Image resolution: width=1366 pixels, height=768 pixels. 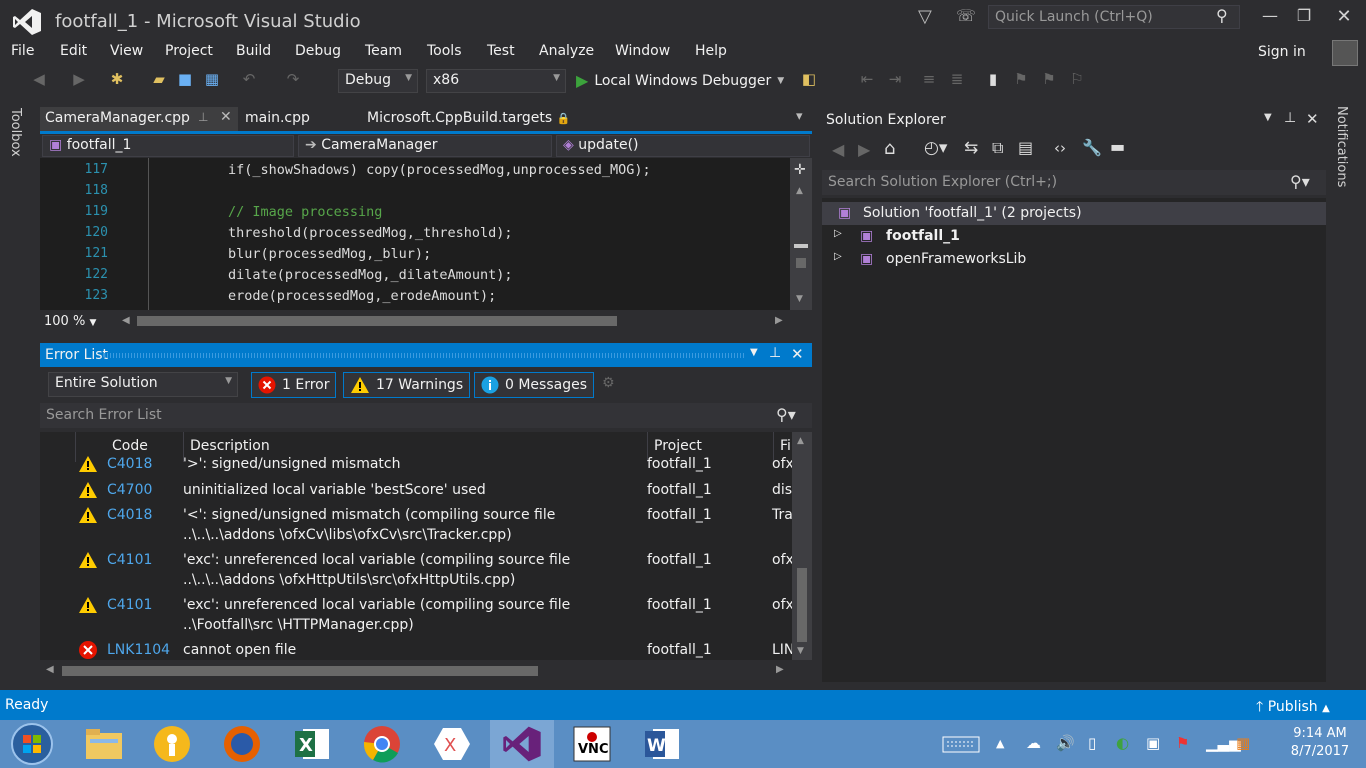 What do you see at coordinates (957, 79) in the screenshot?
I see `uncomment-icon: ≣` at bounding box center [957, 79].